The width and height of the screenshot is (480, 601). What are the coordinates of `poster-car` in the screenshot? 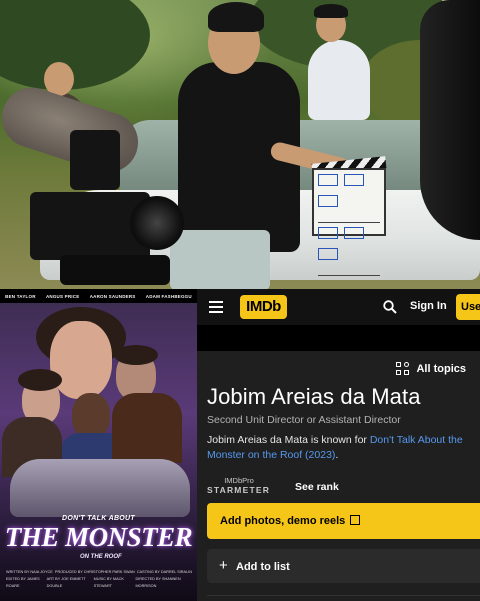 It's located at (100, 488).